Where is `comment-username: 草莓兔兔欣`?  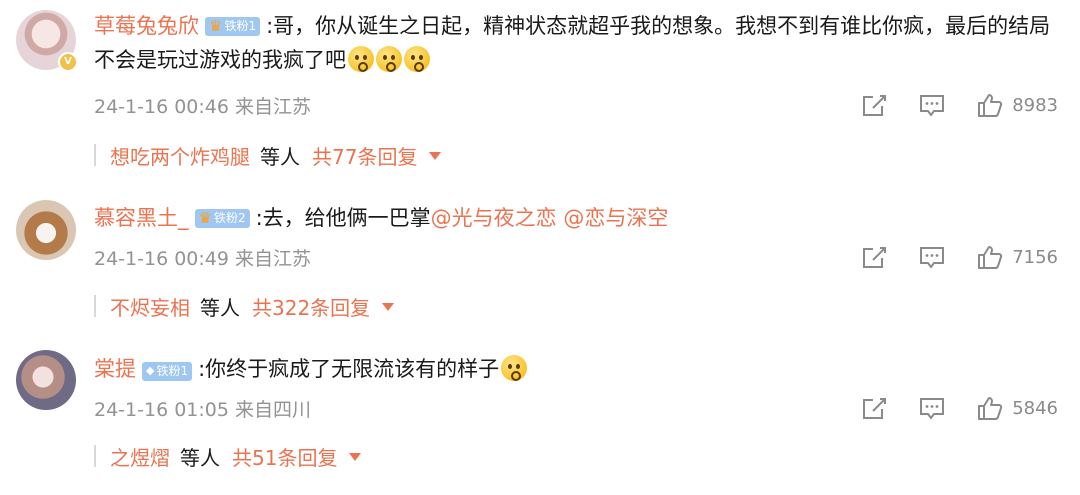
comment-username: 草莓兔兔欣 is located at coordinates (146, 26).